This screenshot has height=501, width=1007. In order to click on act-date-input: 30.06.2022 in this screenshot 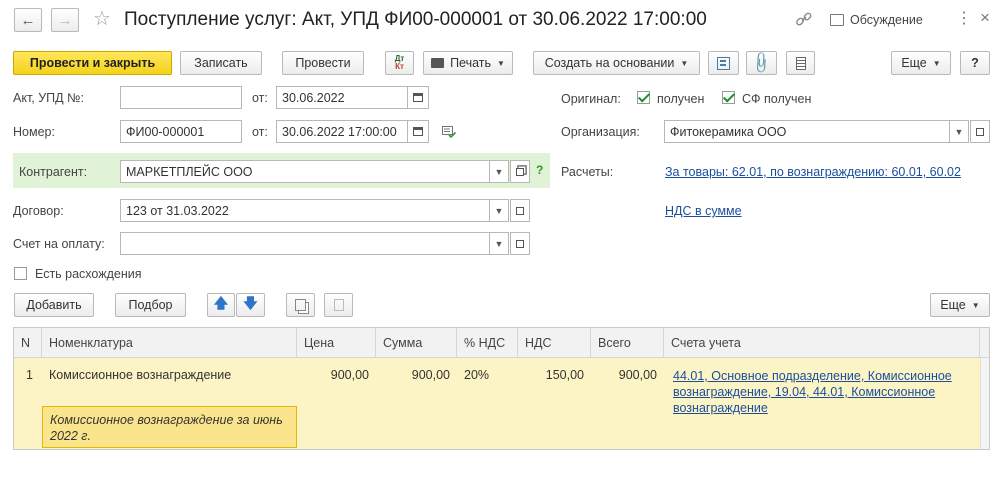, I will do `click(342, 97)`.